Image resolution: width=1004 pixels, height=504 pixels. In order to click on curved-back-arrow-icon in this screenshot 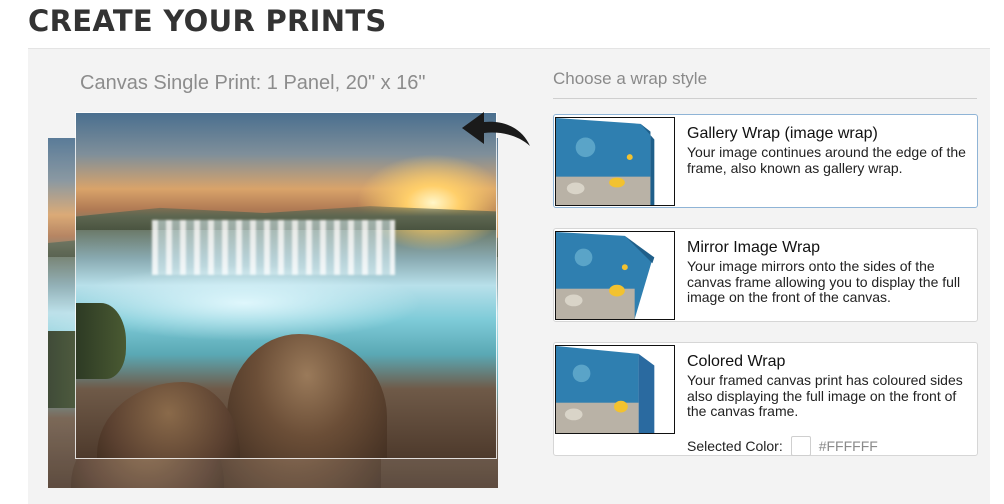, I will do `click(497, 130)`.